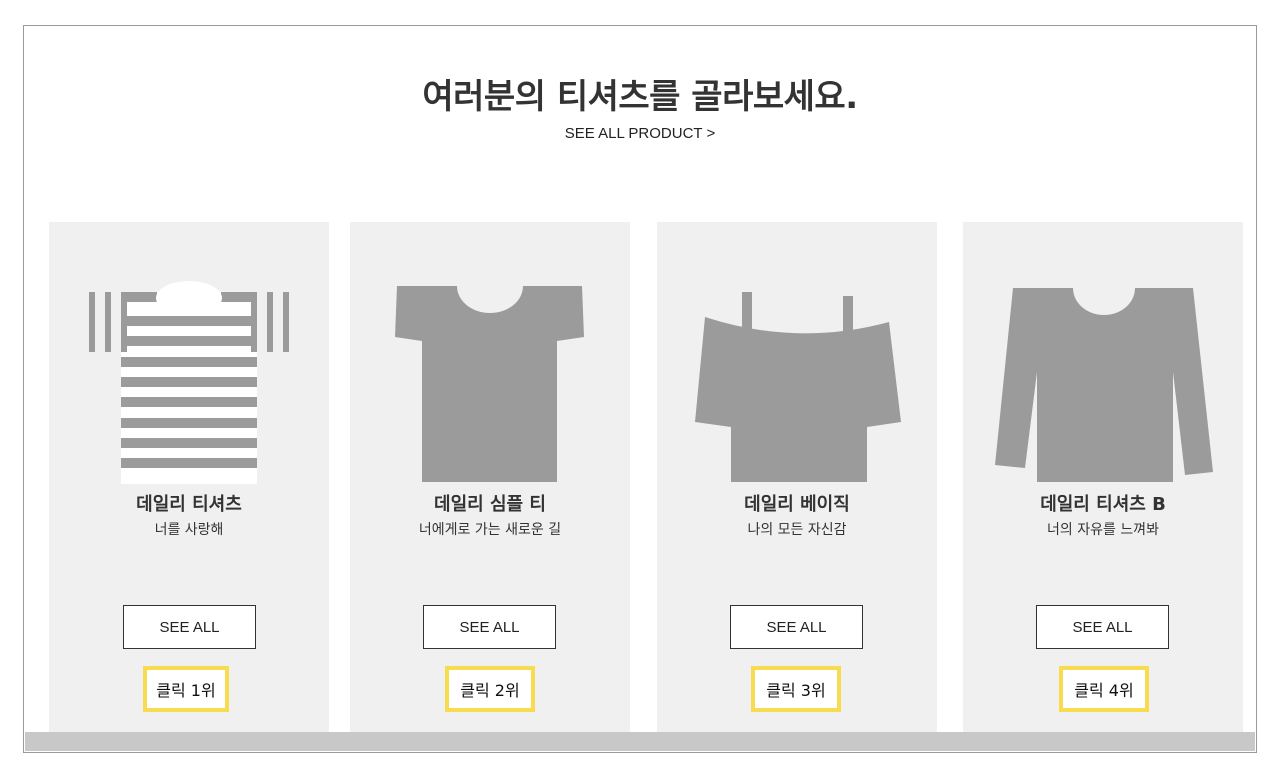  What do you see at coordinates (189, 530) in the screenshot?
I see `product-description: 너를 사랑해` at bounding box center [189, 530].